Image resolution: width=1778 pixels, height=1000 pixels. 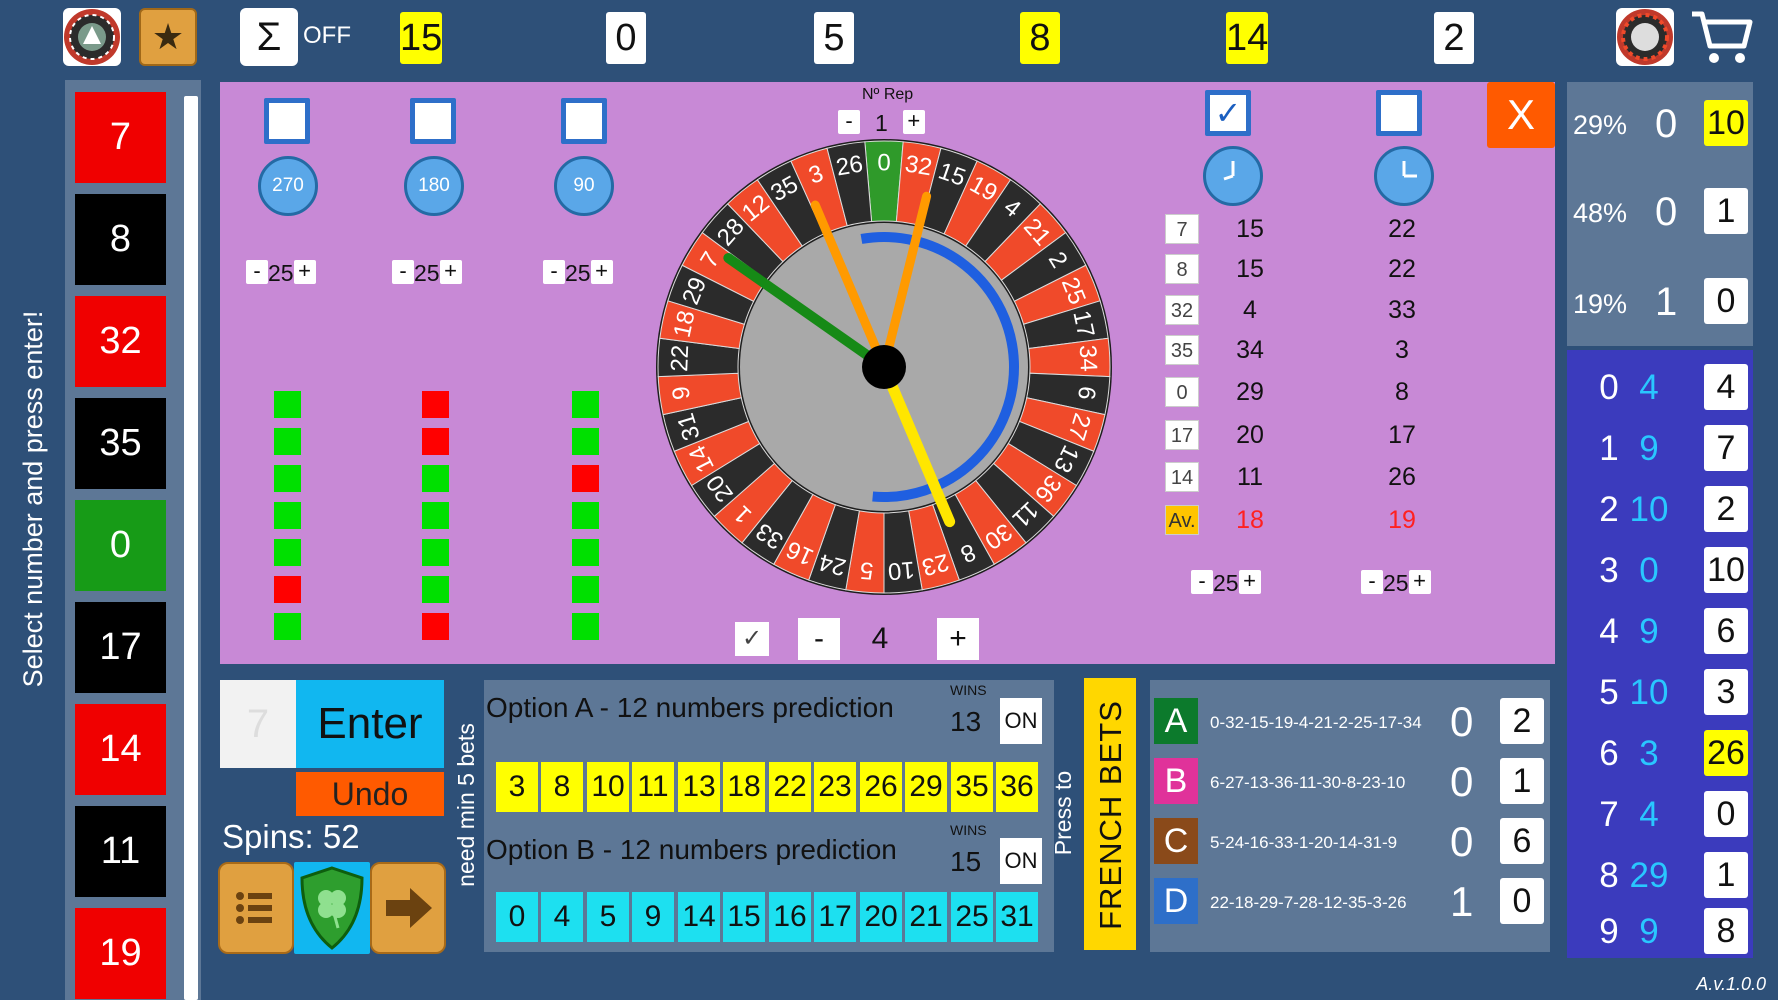 I want to click on distance-value: 15, so click(x=1250, y=229).